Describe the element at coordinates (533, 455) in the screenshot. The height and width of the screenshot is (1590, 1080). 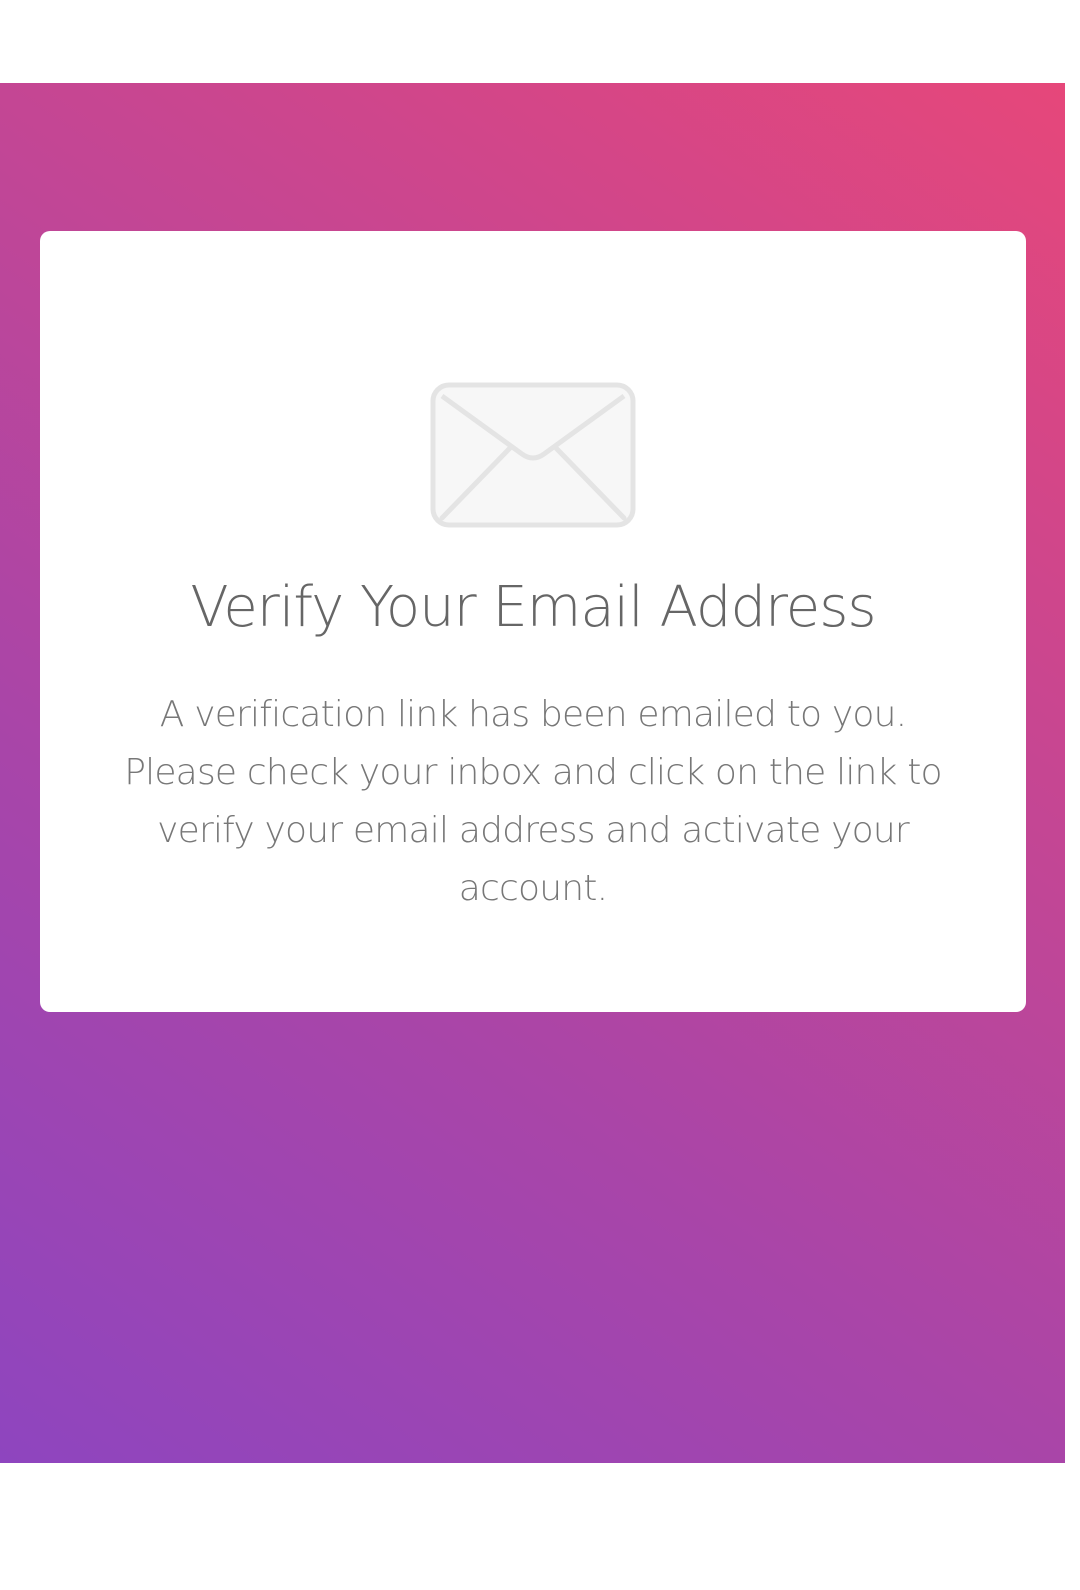
I see `envelope-icon` at that location.